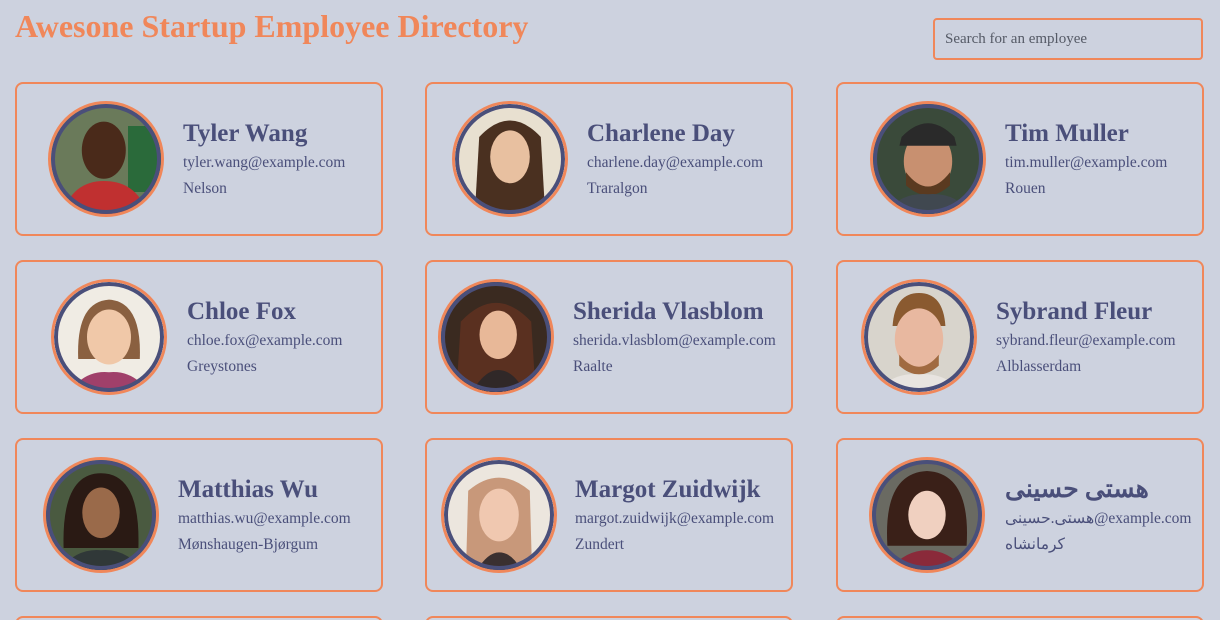 This screenshot has width=1220, height=620. What do you see at coordinates (245, 133) in the screenshot?
I see `employee-name: Tyler Wang` at bounding box center [245, 133].